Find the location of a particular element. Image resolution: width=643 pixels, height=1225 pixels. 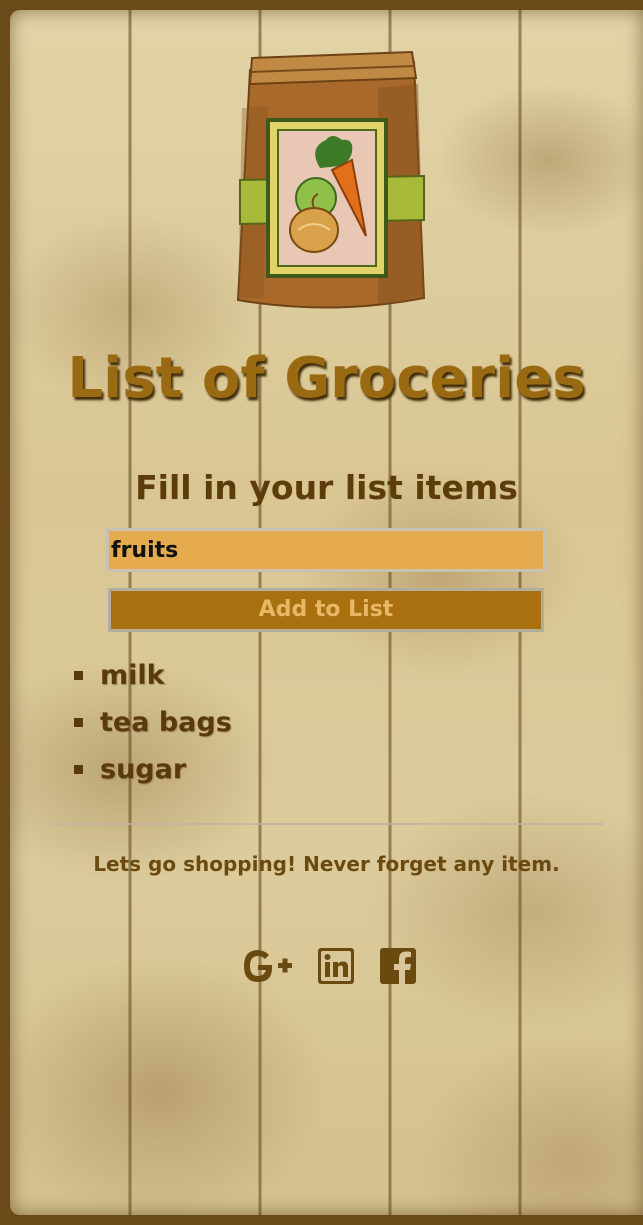

footer-divider is located at coordinates (326, 824).